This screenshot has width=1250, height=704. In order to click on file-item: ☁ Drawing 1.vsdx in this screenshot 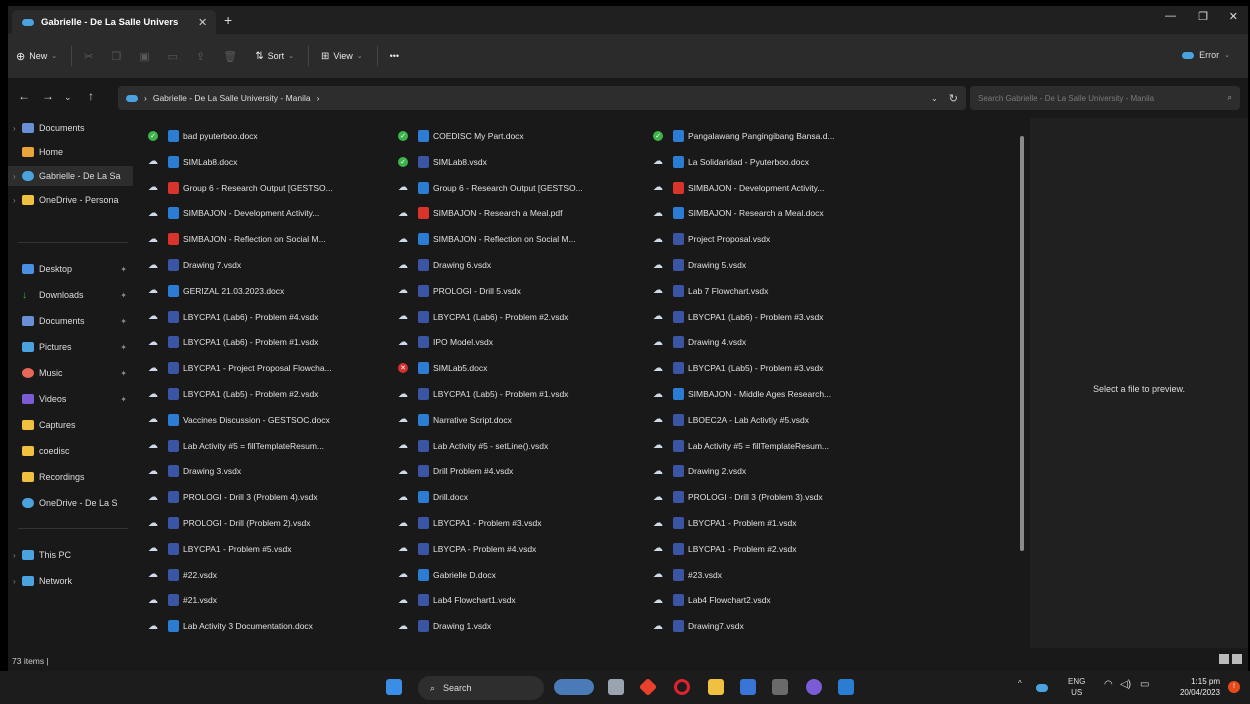, I will do `click(520, 626)`.